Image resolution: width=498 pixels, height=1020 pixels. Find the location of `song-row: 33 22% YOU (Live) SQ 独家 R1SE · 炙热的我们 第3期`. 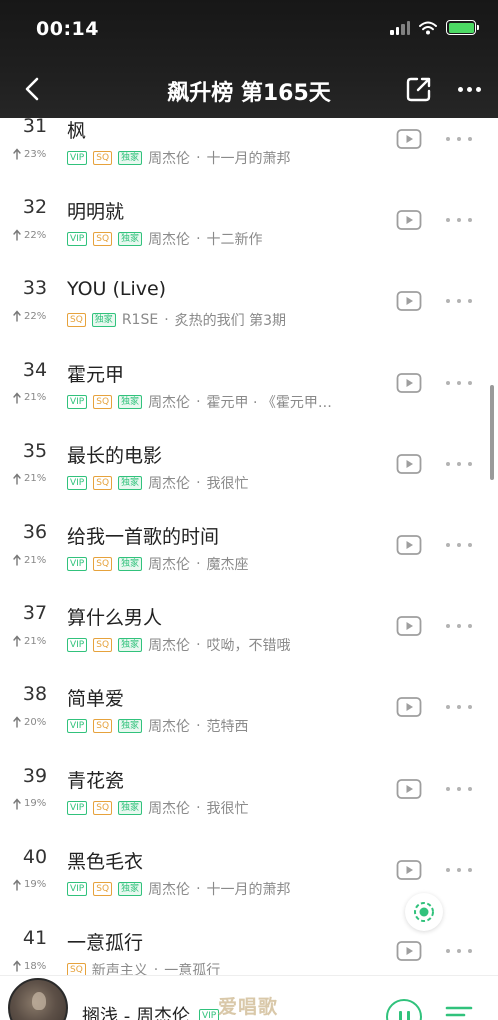

song-row: 33 22% YOU (Live) SQ 独家 R1SE · 炙热的我们 第3期 is located at coordinates (249, 307).